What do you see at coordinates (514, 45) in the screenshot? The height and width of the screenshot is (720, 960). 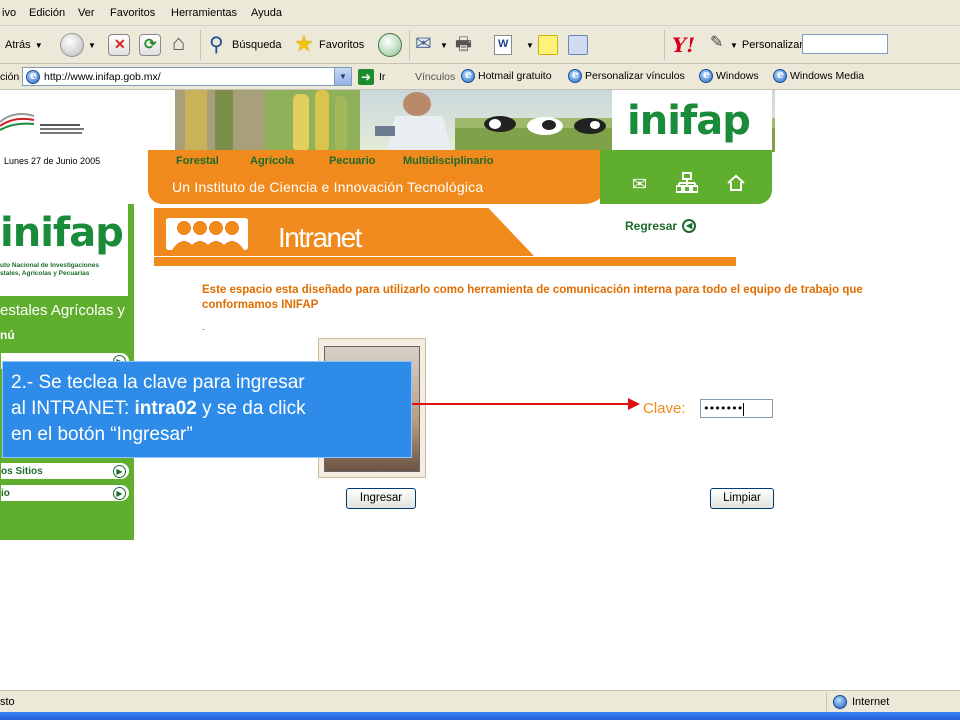 I see `edit-button: ▼` at bounding box center [514, 45].